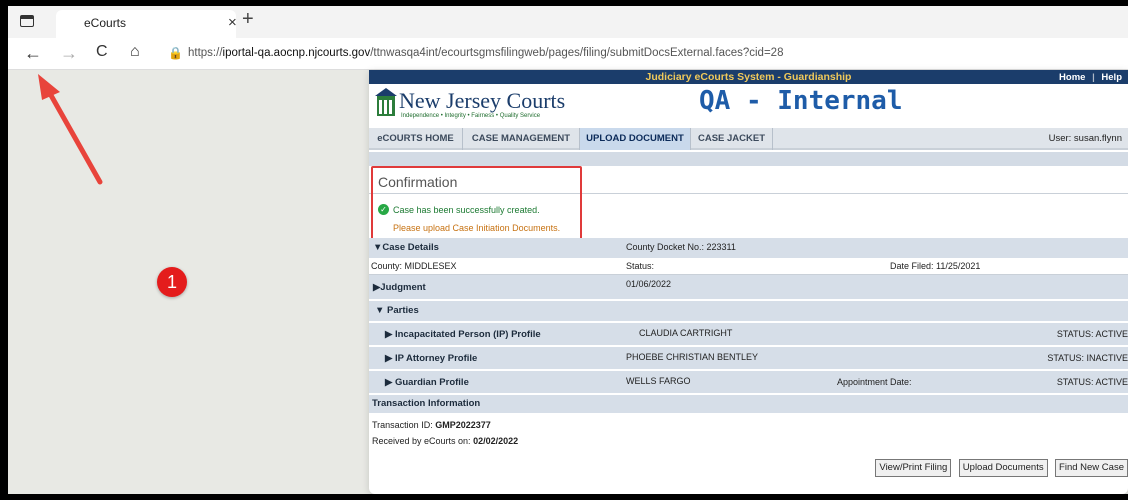 The height and width of the screenshot is (500, 1128). What do you see at coordinates (33, 53) in the screenshot?
I see `back-icon: ←` at bounding box center [33, 53].